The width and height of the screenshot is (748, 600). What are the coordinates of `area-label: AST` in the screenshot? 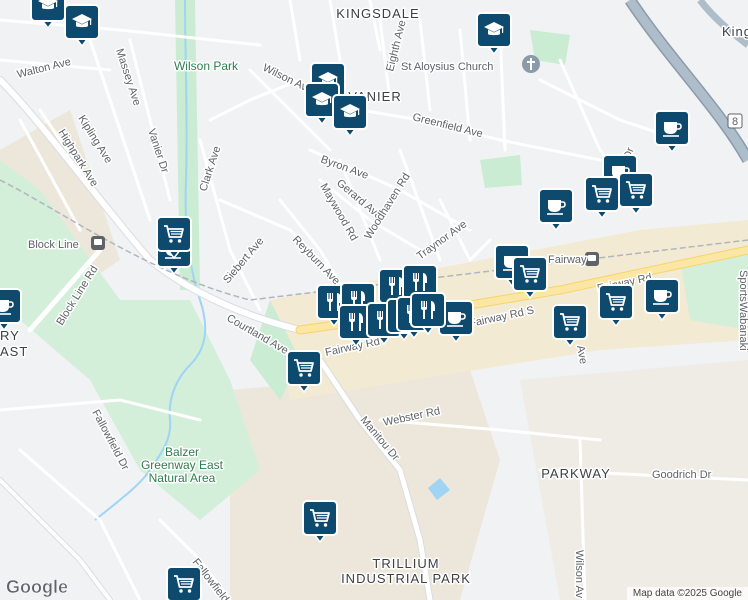 It's located at (14, 351).